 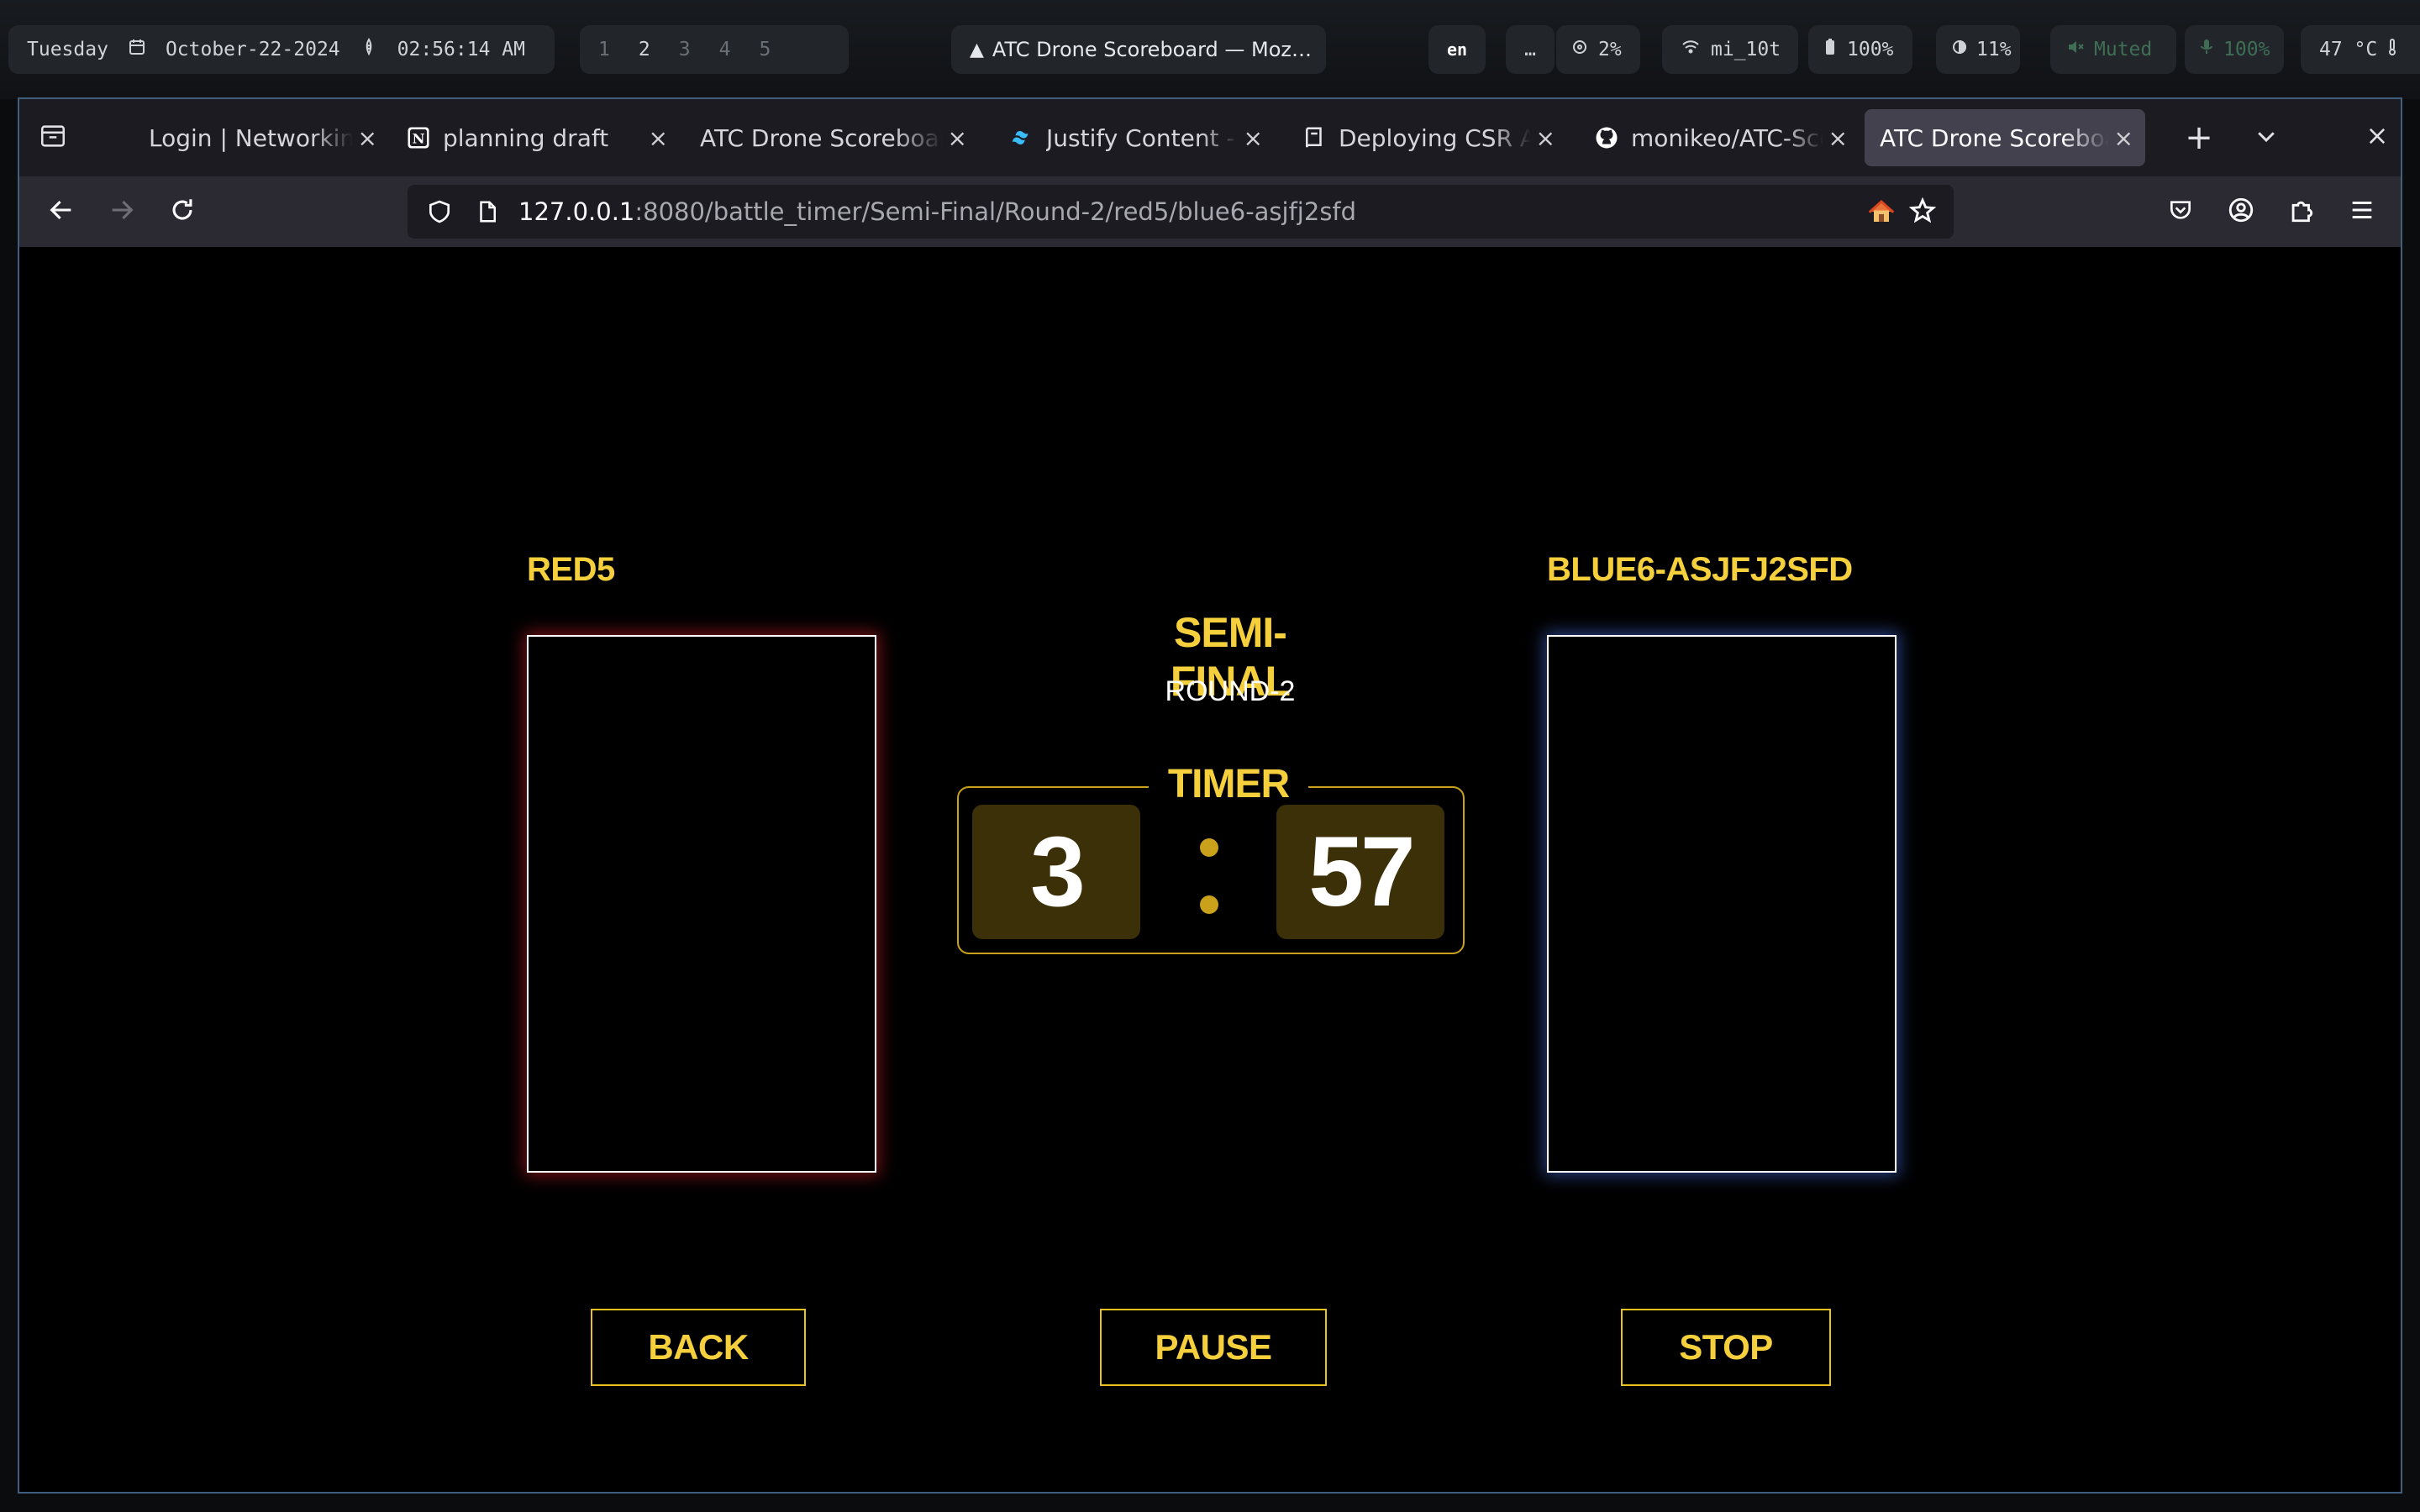 I want to click on stop-button: STOP, so click(x=1726, y=1347).